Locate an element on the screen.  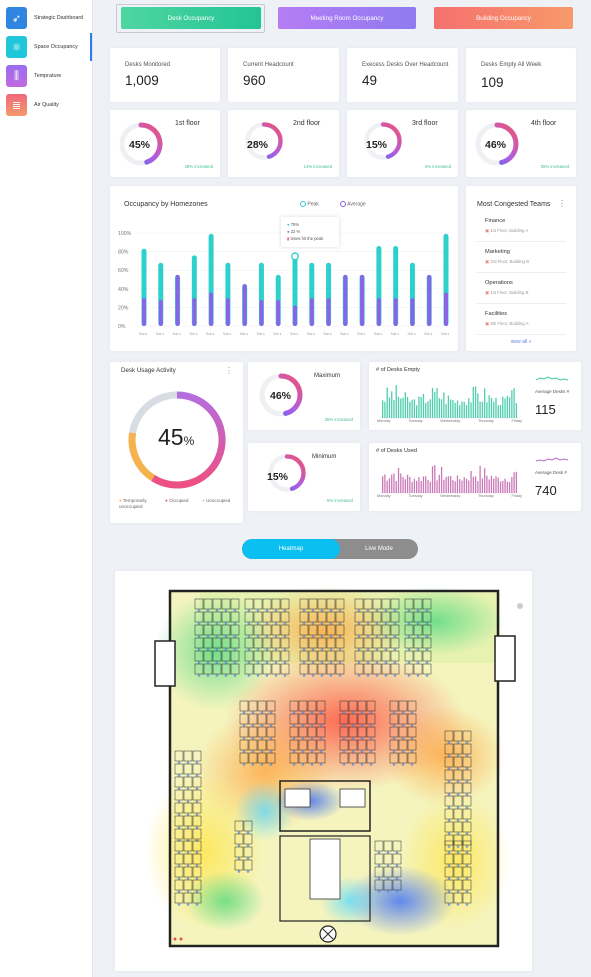
tab-desk-occupancy: Desk Occupancy is located at coordinates (191, 18).